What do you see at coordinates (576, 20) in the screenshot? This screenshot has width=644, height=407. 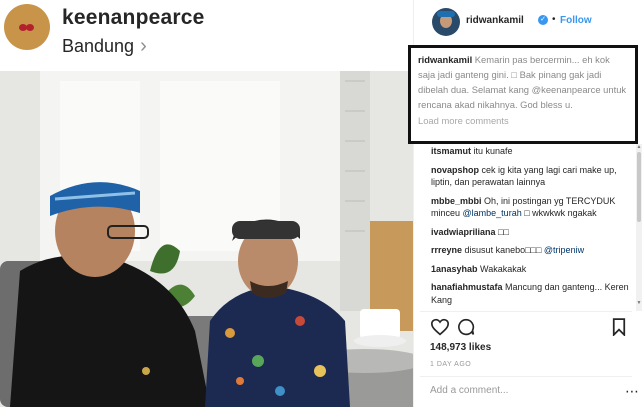 I see `follow-button: Follow` at bounding box center [576, 20].